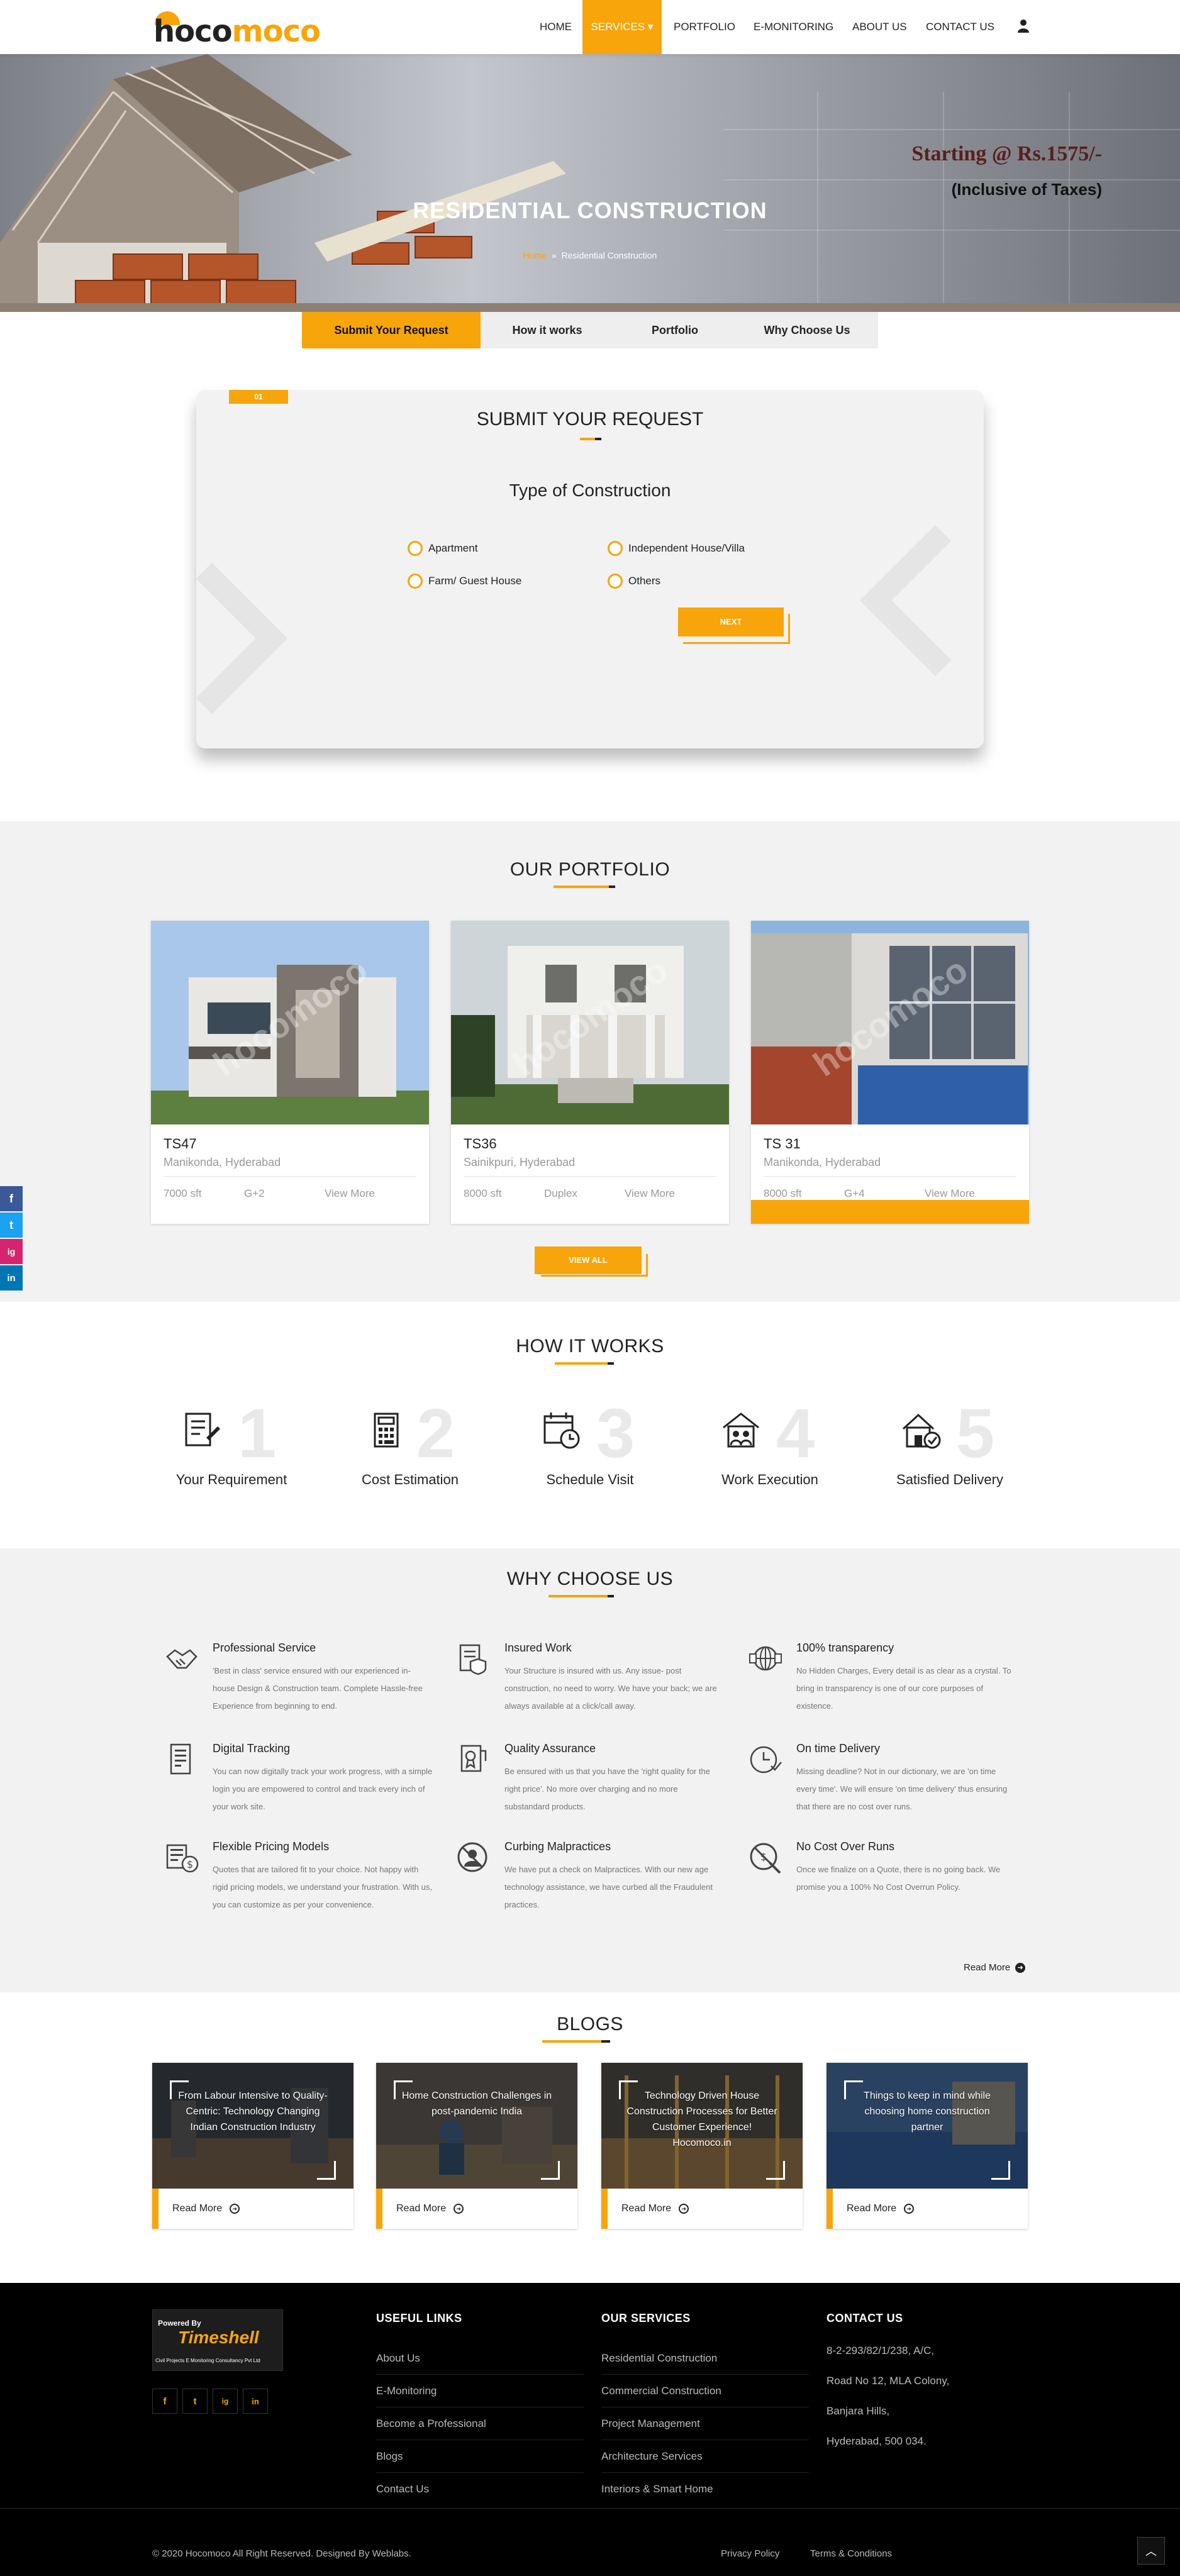  I want to click on workers-house-icon, so click(741, 1430).